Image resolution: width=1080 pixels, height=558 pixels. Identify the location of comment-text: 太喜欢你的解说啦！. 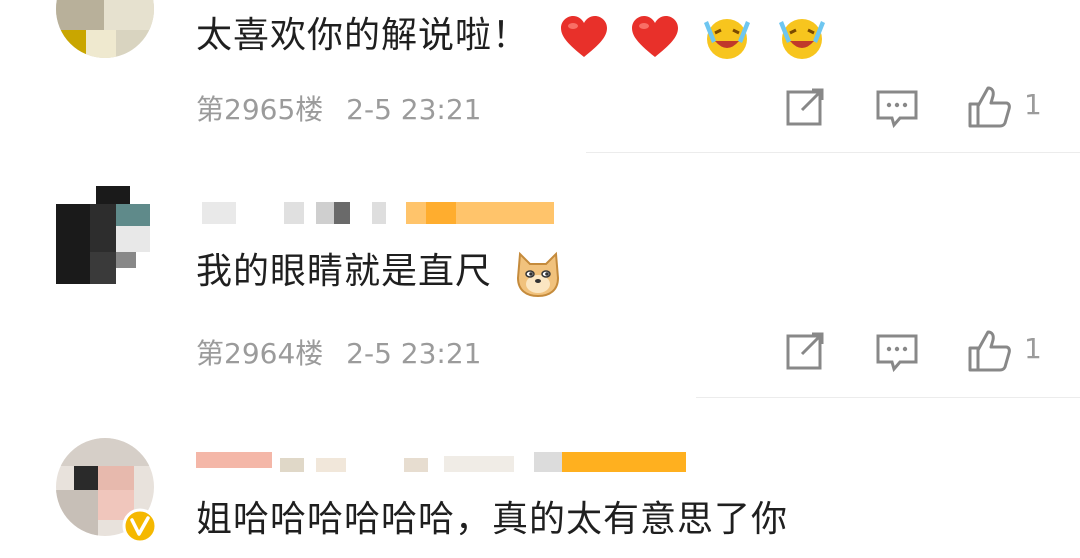
(516, 33).